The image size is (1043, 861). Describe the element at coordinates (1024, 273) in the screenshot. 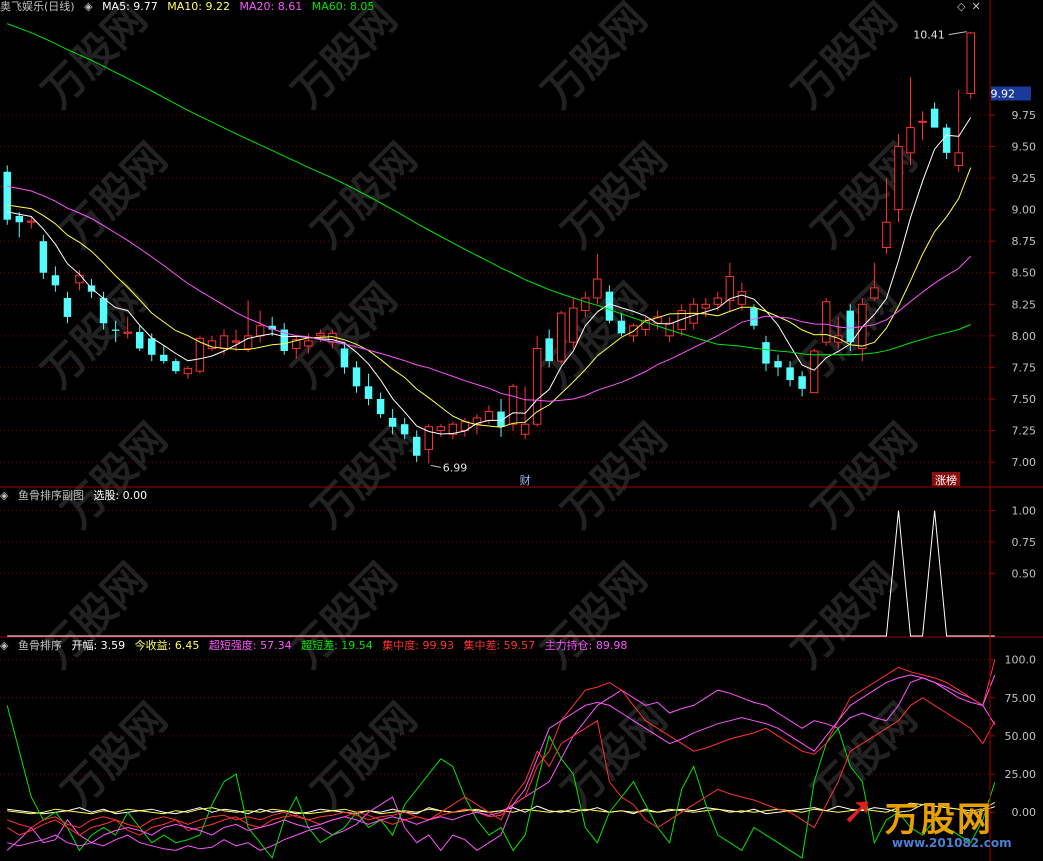

I see `axis-tick-label: 8.50` at that location.